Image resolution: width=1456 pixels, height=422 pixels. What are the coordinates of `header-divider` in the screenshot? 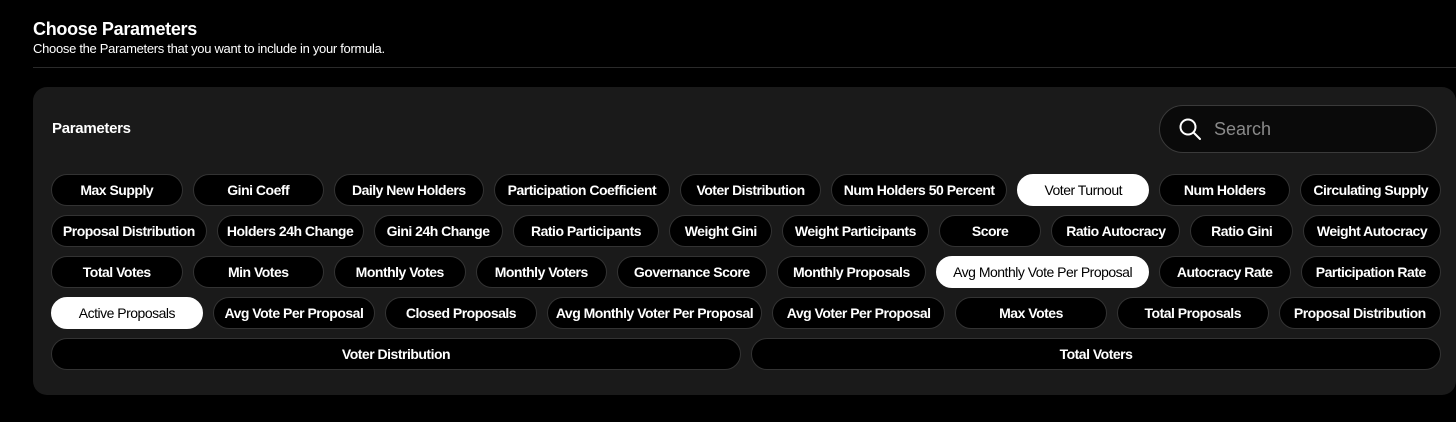 It's located at (744, 67).